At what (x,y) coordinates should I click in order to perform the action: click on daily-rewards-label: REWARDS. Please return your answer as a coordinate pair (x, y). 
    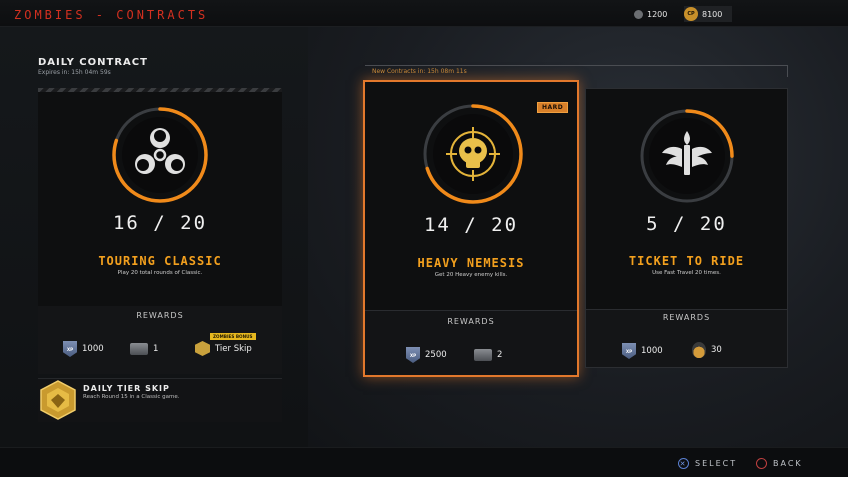
    Looking at the image, I should click on (160, 315).